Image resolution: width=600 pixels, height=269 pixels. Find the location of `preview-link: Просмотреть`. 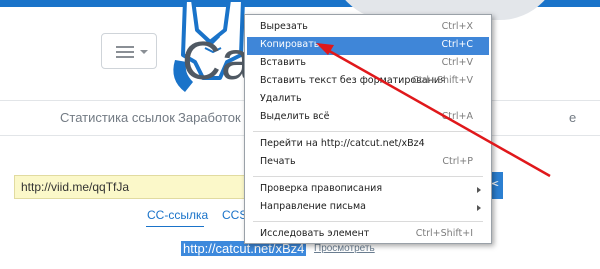

preview-link: Просмотреть is located at coordinates (344, 248).